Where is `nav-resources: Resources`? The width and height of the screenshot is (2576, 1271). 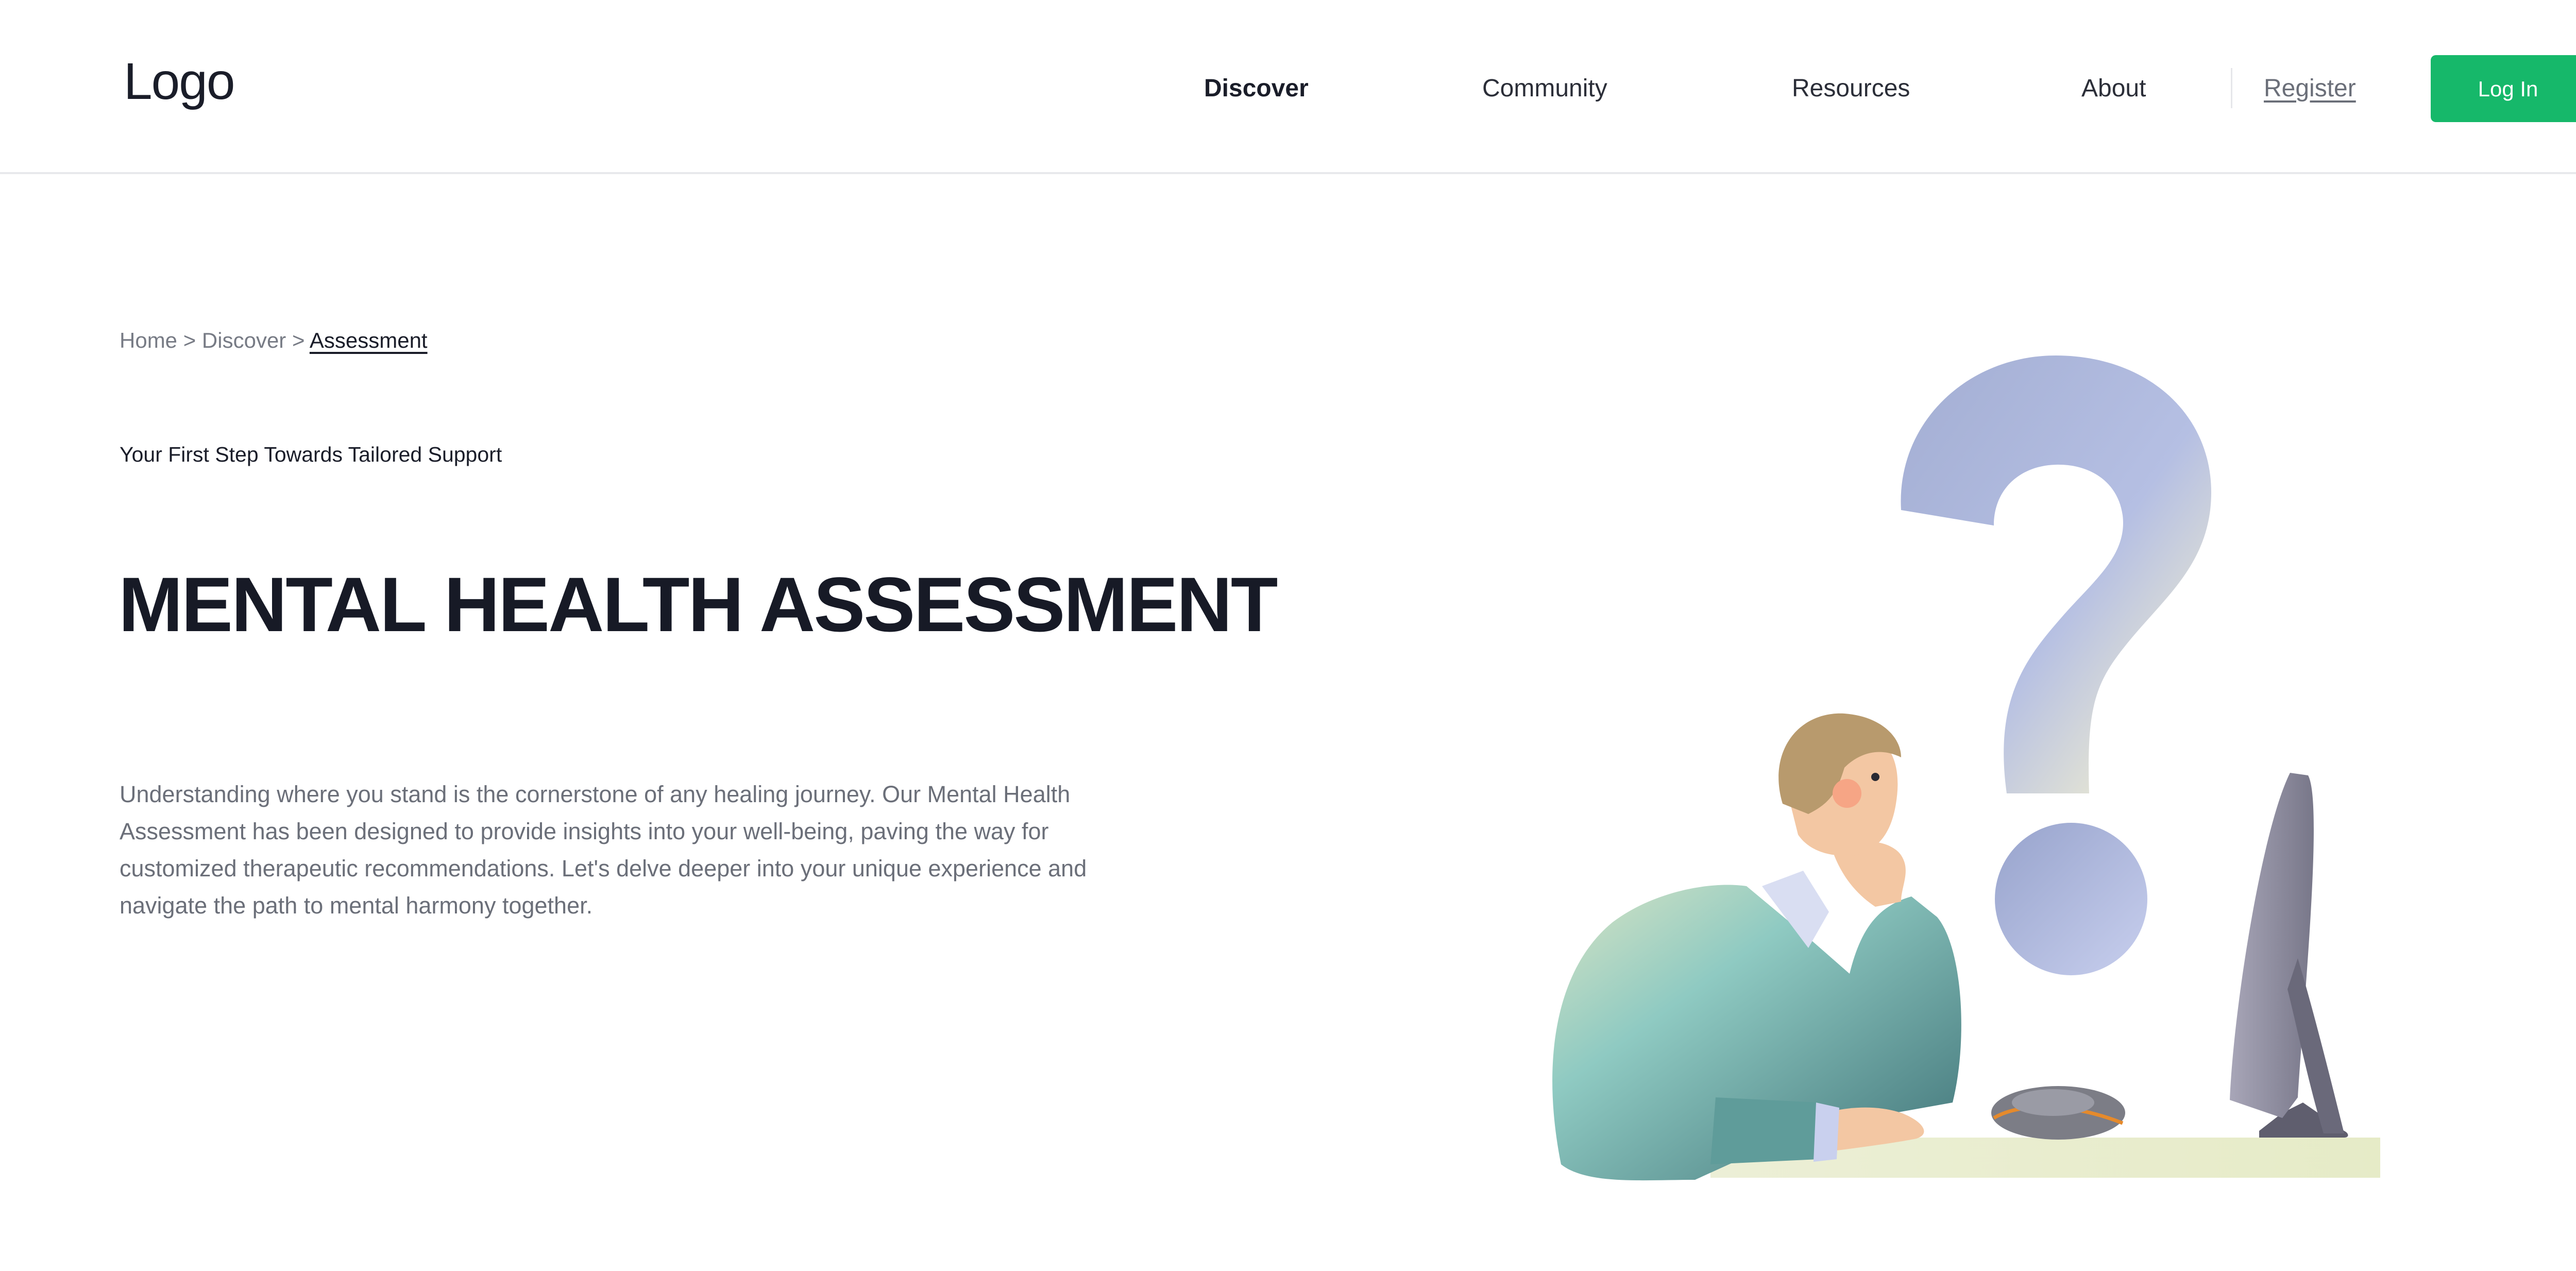 nav-resources: Resources is located at coordinates (1851, 88).